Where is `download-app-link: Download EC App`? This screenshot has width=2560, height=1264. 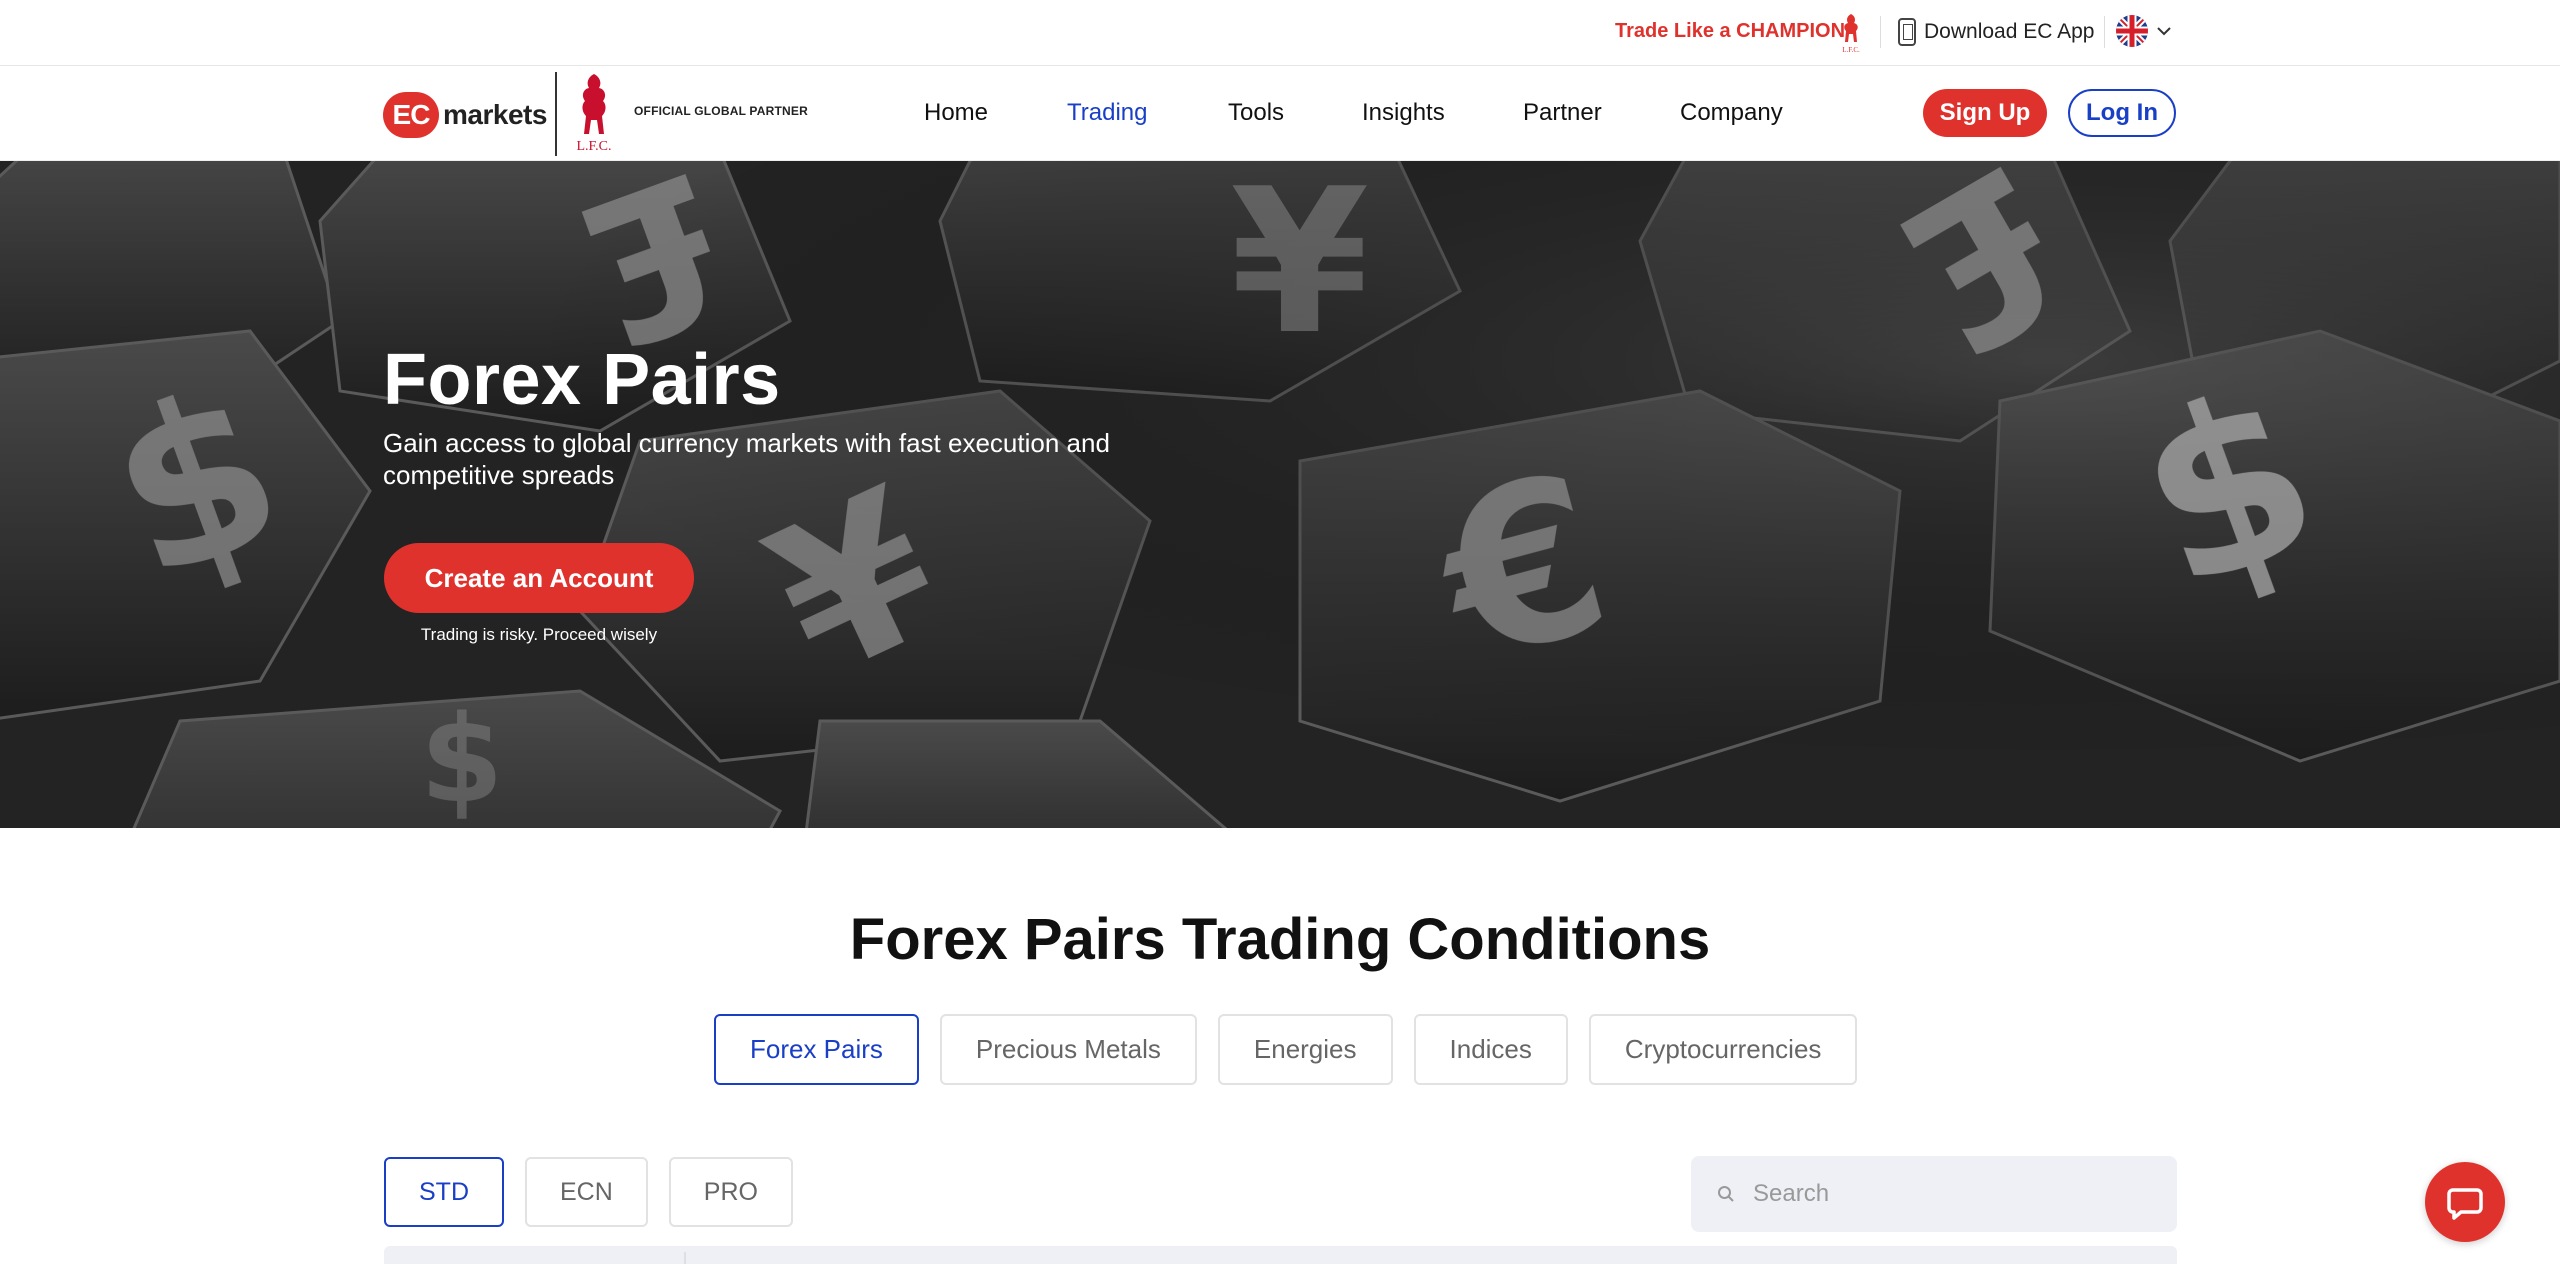 download-app-link: Download EC App is located at coordinates (1996, 32).